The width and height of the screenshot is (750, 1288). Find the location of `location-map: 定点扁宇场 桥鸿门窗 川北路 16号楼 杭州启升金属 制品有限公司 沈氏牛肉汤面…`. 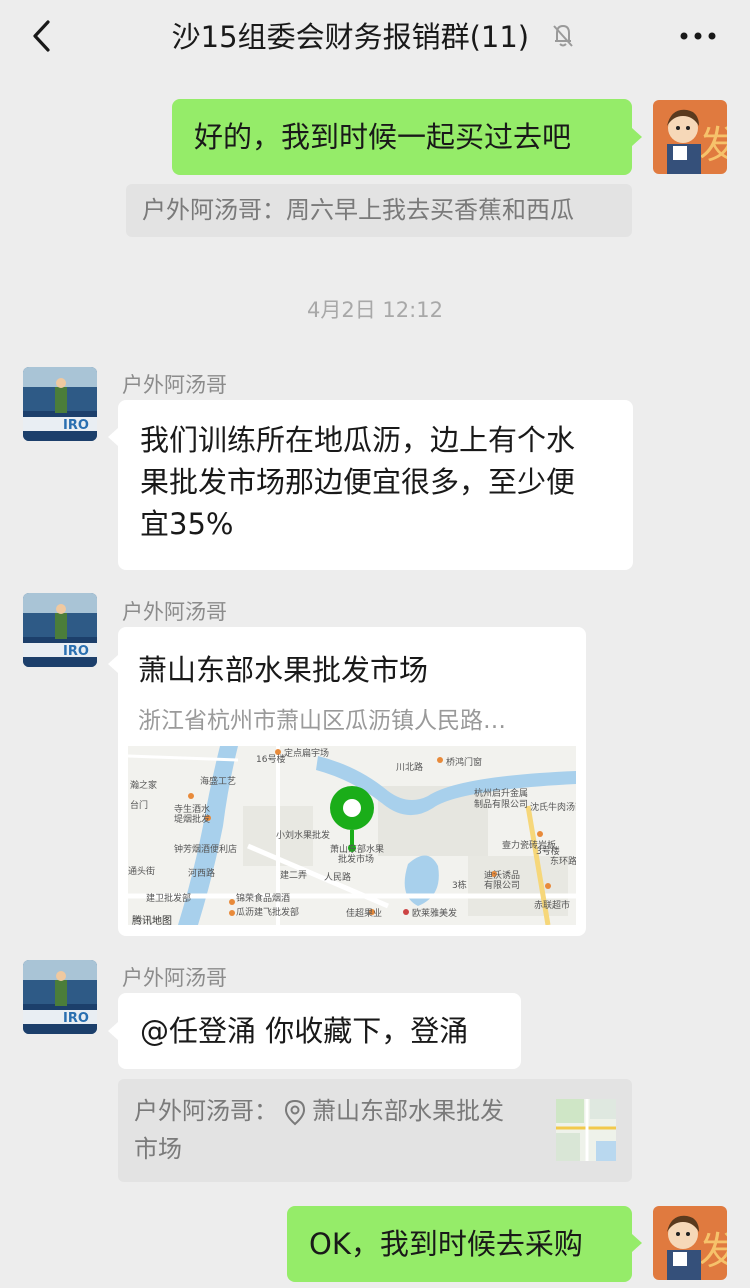

location-map: 定点扁宇场 桥鸿门窗 川北路 16号楼 杭州启升金属 制品有限公司 沈氏牛肉汤面… is located at coordinates (352, 835).